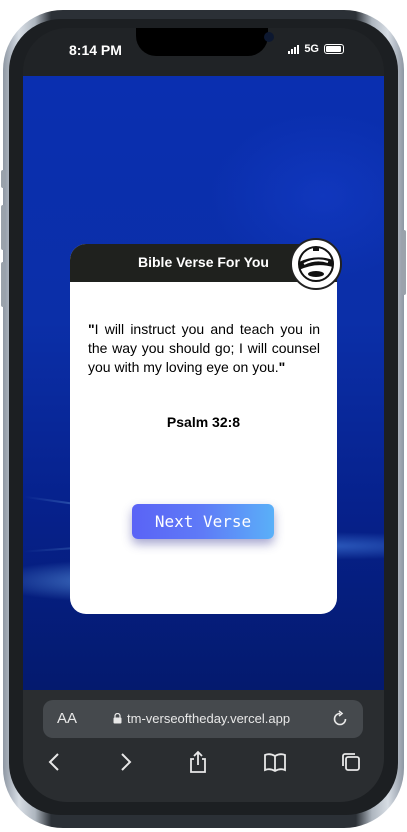 The height and width of the screenshot is (832, 407). I want to click on logo-icon, so click(316, 264).